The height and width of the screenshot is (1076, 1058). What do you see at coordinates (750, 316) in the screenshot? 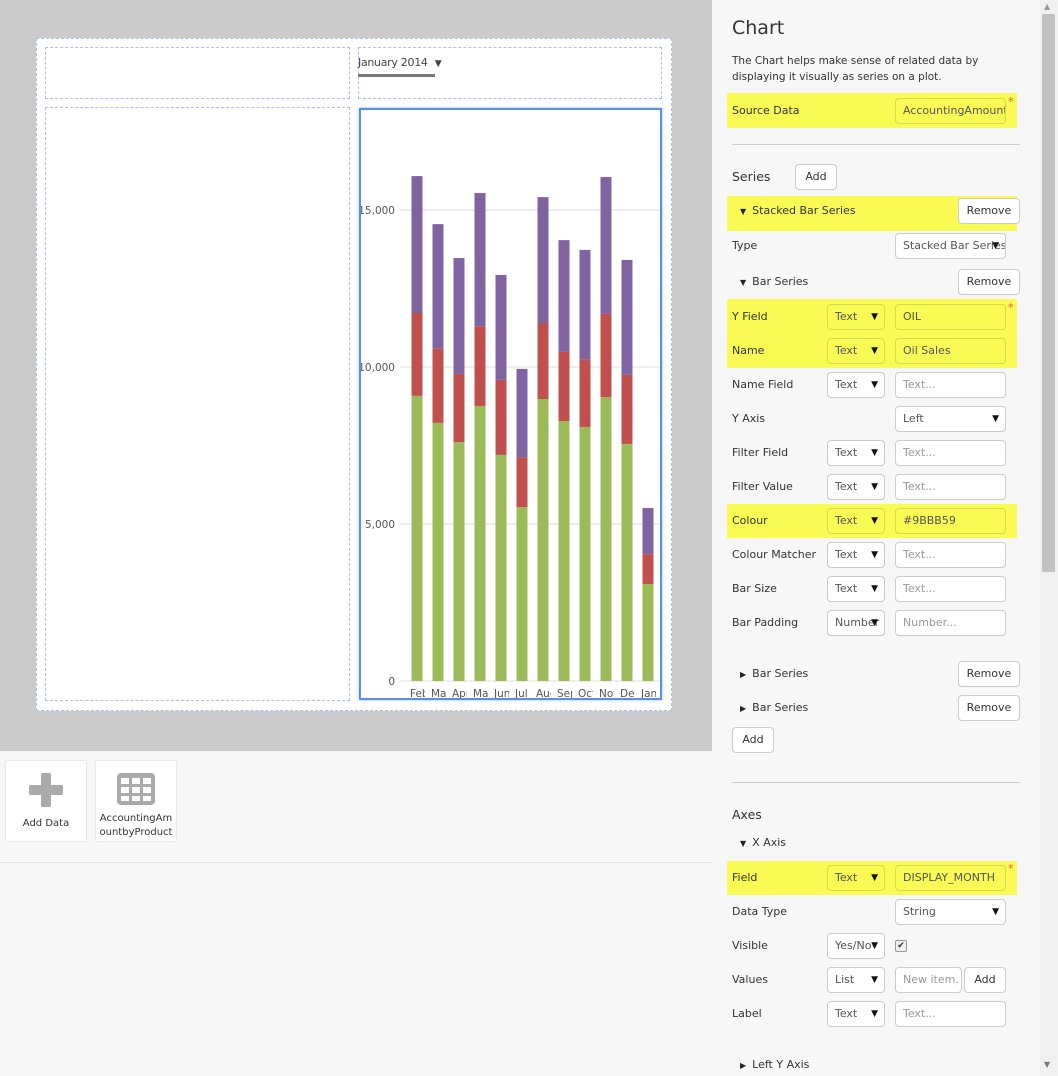
I see `field-label: Y Field` at bounding box center [750, 316].